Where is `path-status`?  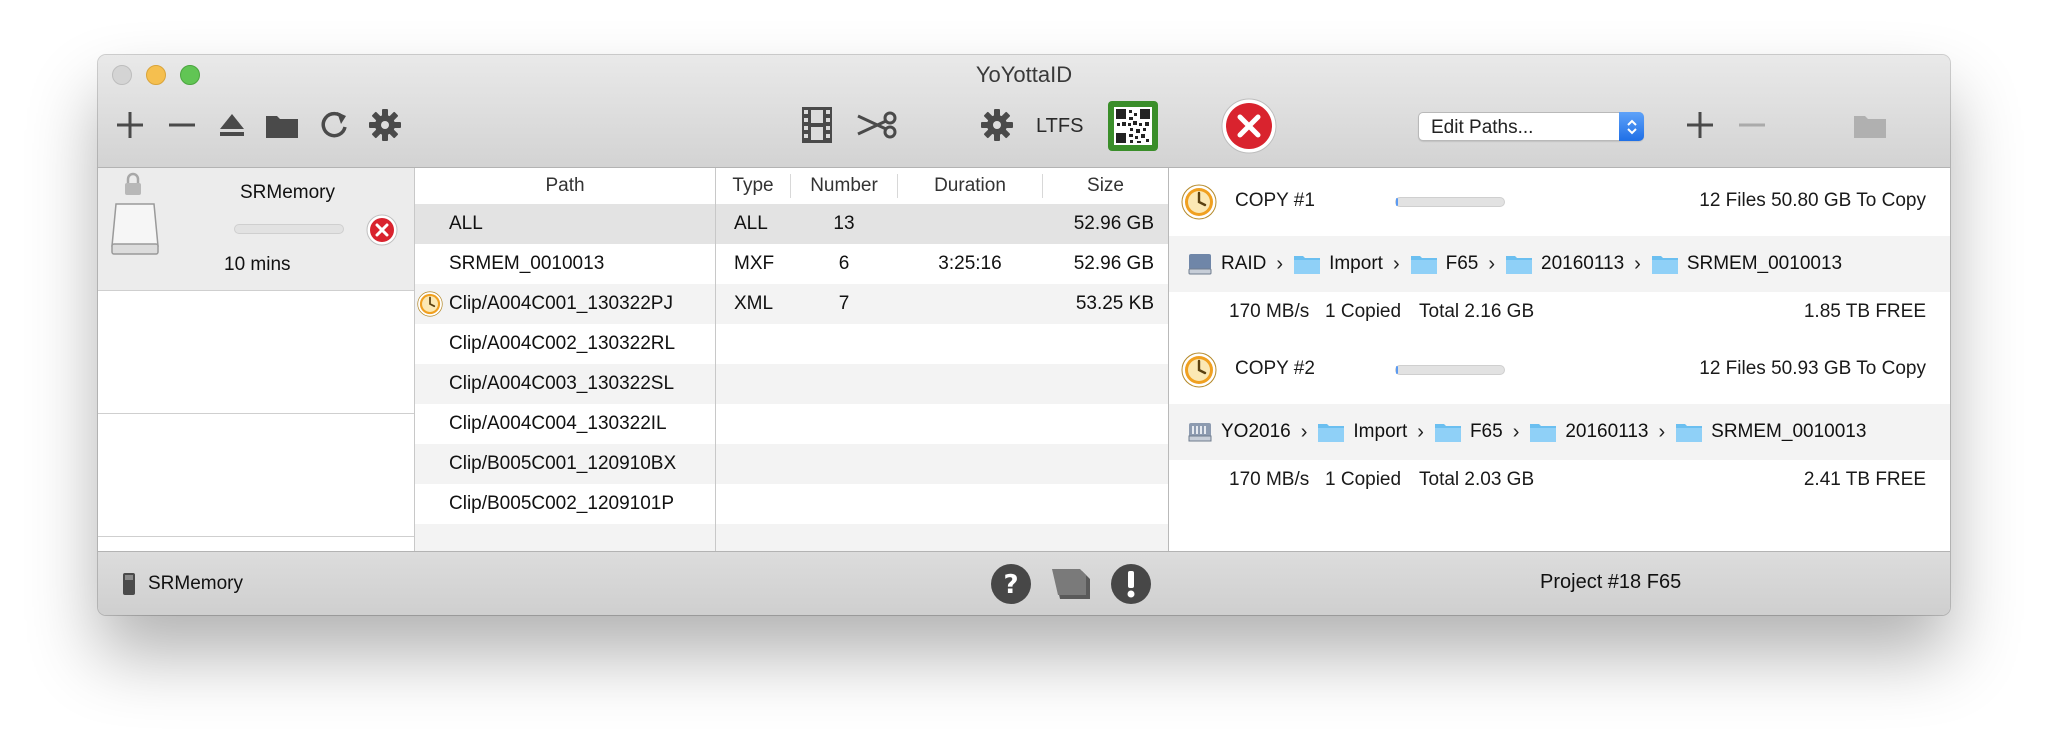 path-status is located at coordinates (430, 304).